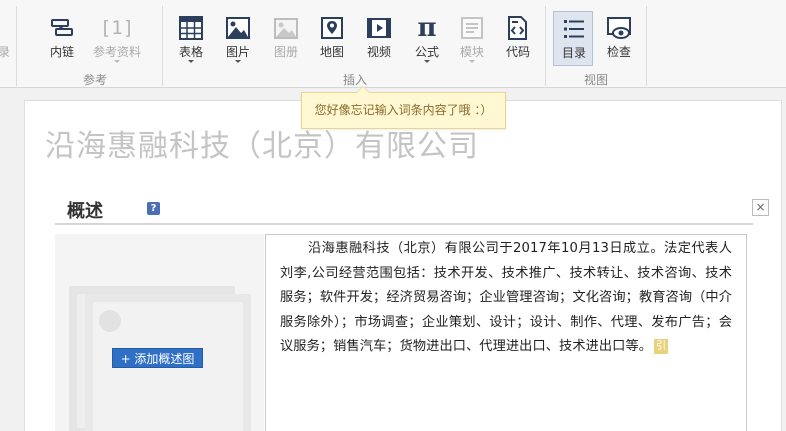  Describe the element at coordinates (6, 39) in the screenshot. I see `partial-left-button: 录` at that location.